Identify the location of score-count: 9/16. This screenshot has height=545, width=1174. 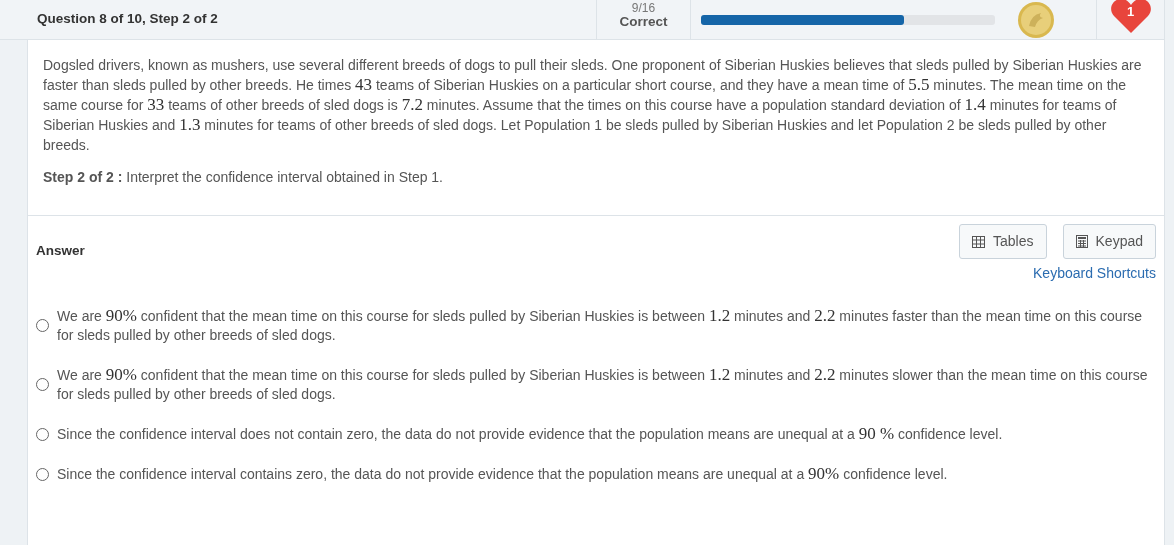
(643, 9).